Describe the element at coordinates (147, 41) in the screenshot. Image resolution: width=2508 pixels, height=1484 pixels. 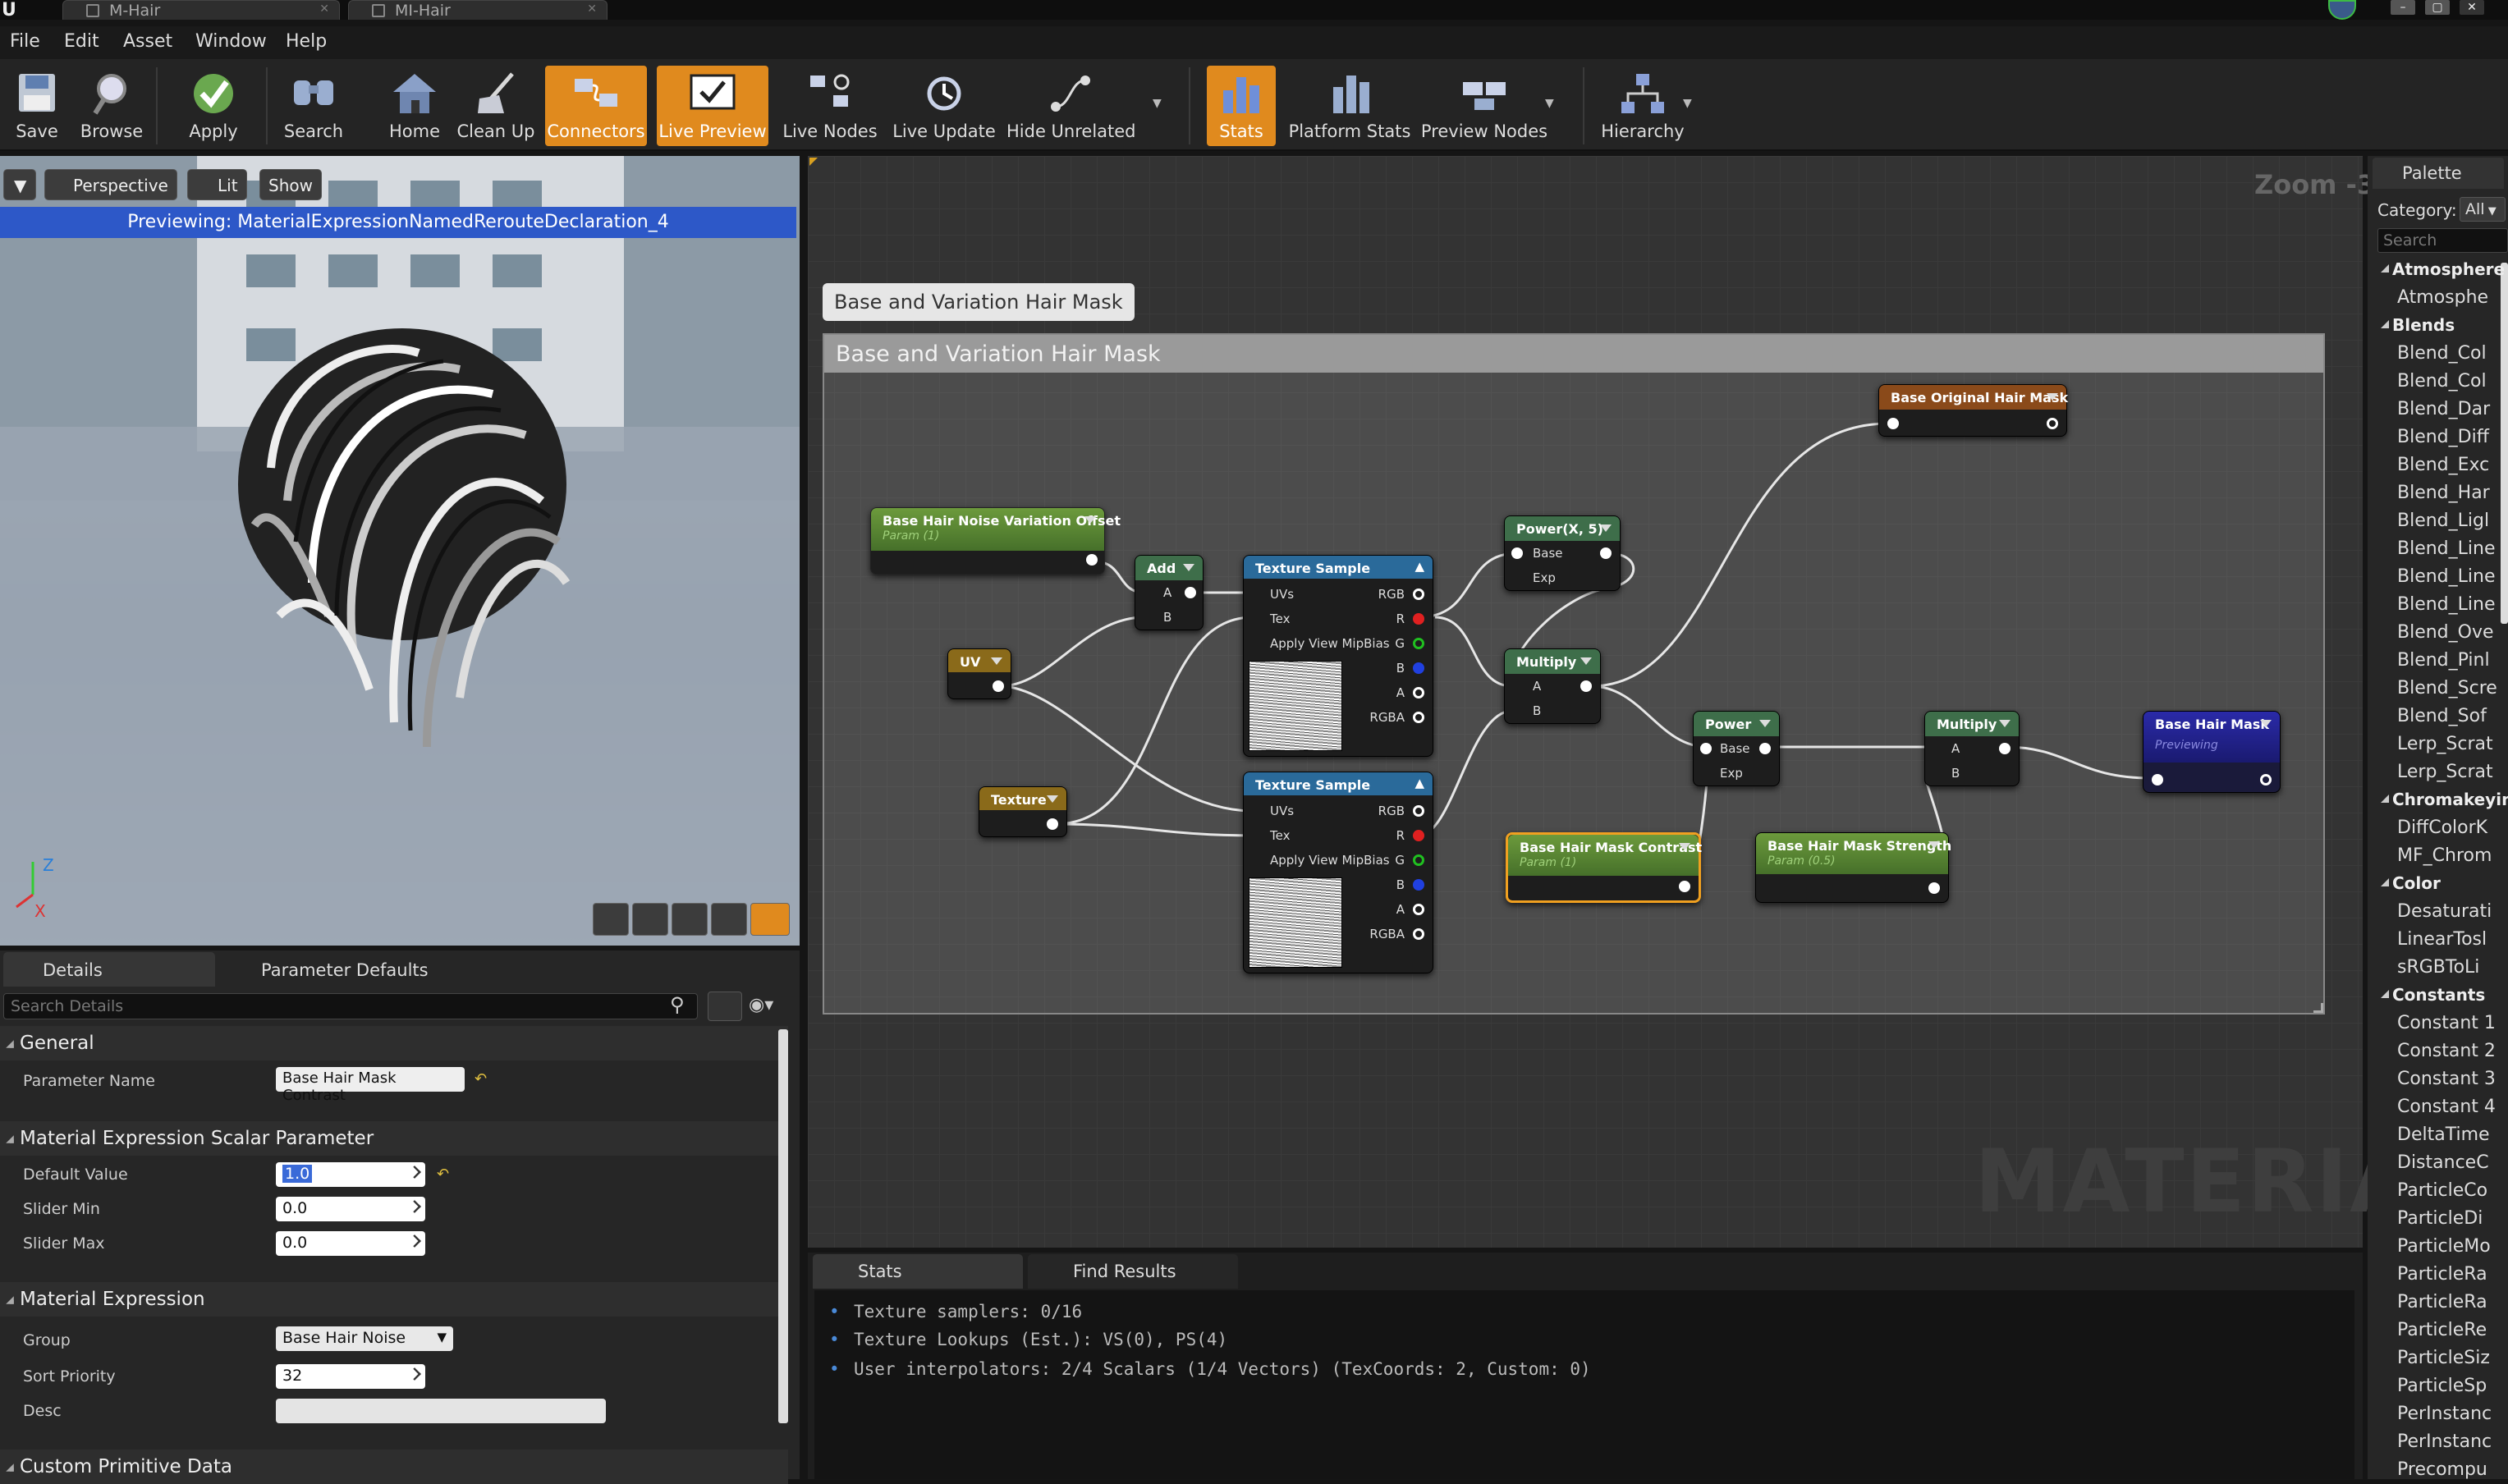
I see `menu-asset: Asset` at that location.